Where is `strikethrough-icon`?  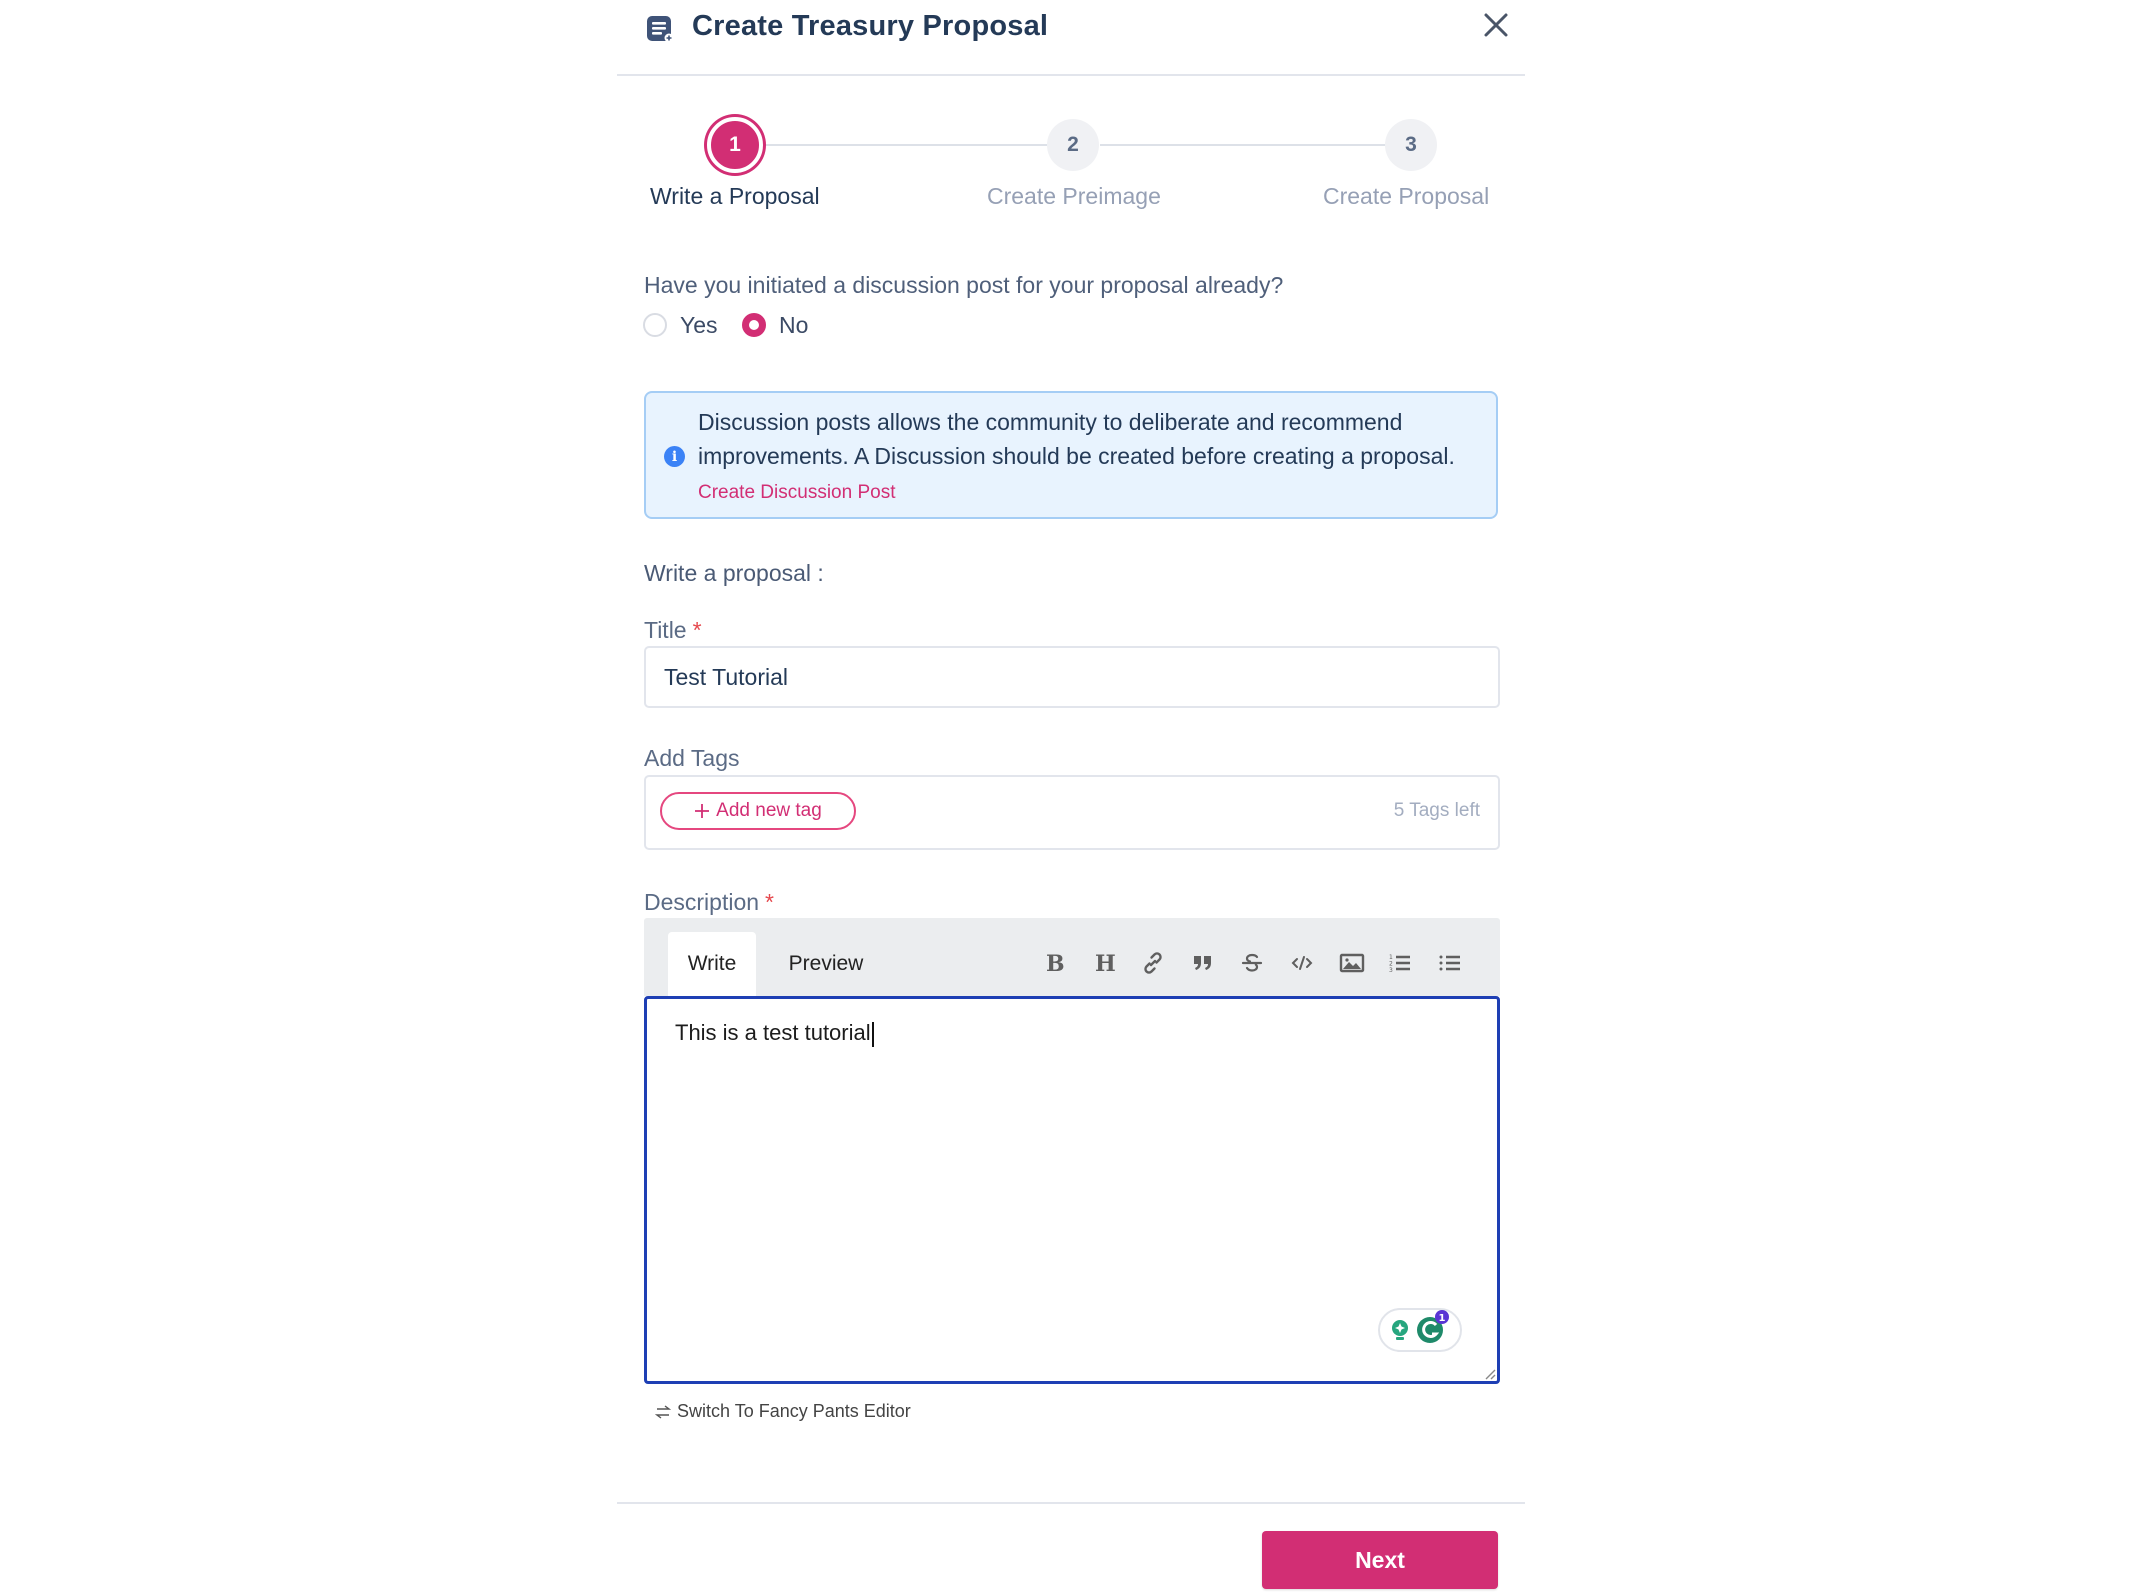 strikethrough-icon is located at coordinates (1252, 962).